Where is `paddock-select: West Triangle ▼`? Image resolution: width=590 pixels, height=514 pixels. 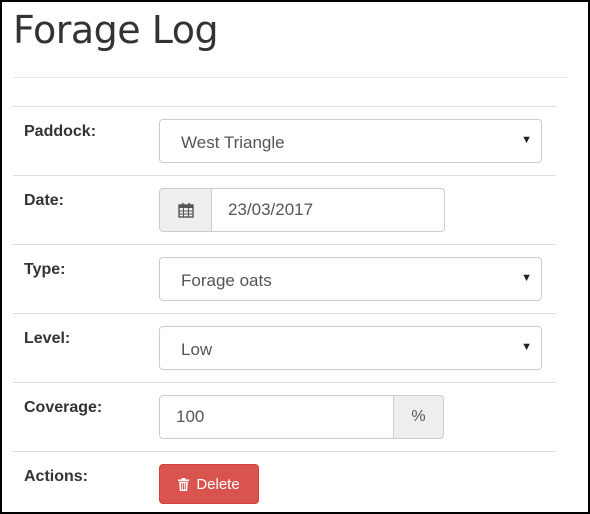
paddock-select: West Triangle ▼ is located at coordinates (350, 141).